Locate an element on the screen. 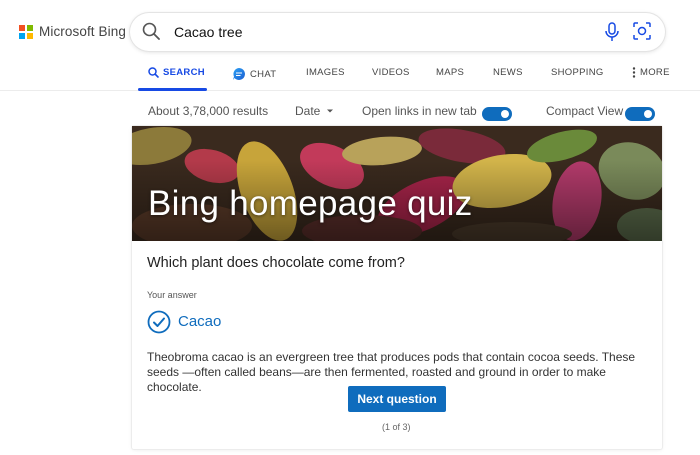 This screenshot has width=700, height=455. your-answer-label: Your answer is located at coordinates (172, 295).